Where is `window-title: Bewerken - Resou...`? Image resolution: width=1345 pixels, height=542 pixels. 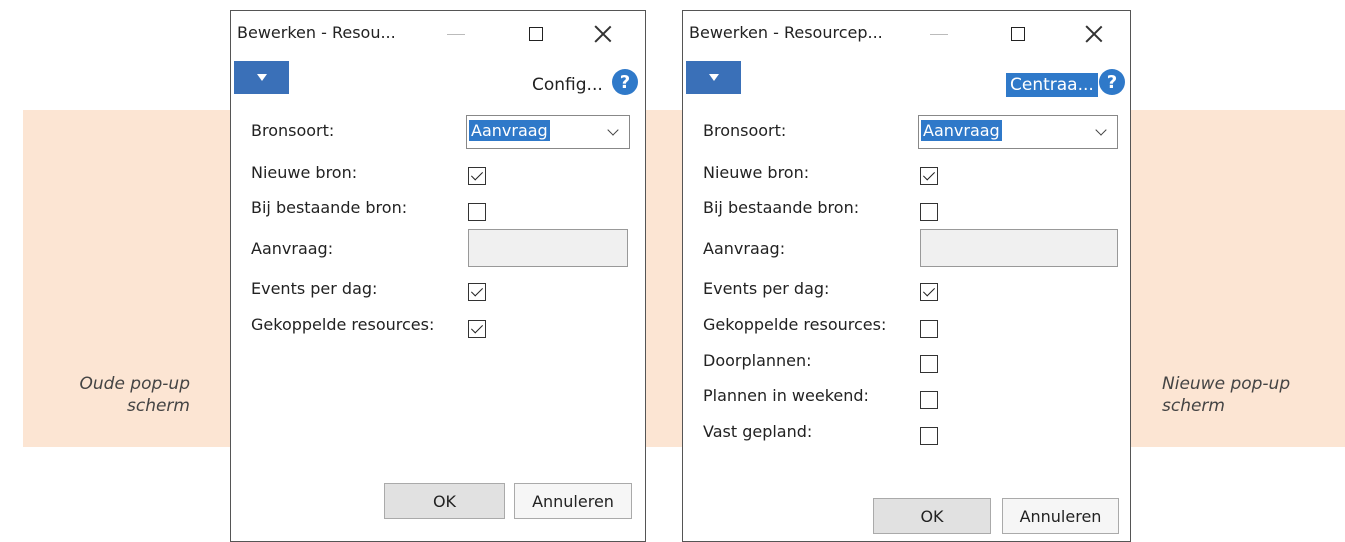 window-title: Bewerken - Resou... is located at coordinates (316, 32).